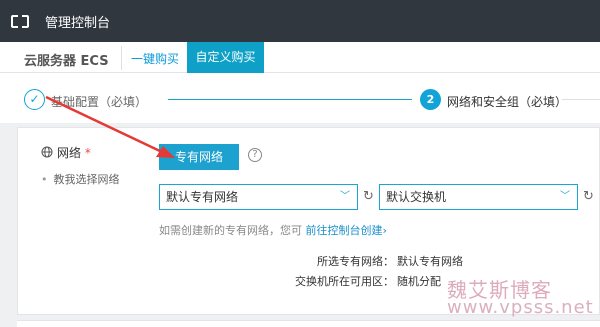 The image size is (600, 327). What do you see at coordinates (258, 197) in the screenshot?
I see `vpc-select: 默认专有网络 ﹀` at bounding box center [258, 197].